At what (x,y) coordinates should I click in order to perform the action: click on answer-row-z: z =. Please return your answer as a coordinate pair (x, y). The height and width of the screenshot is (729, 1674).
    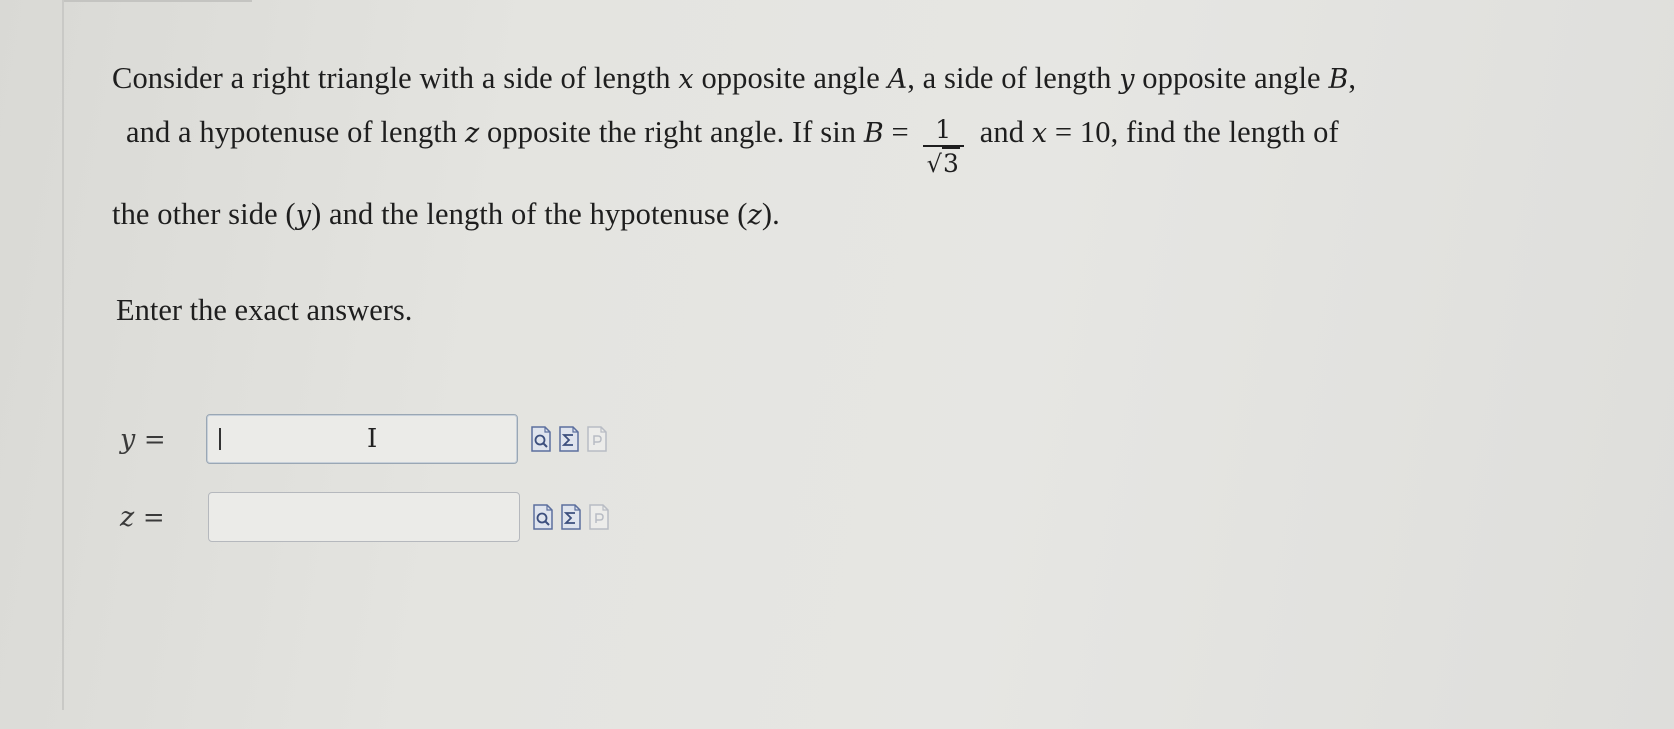
    Looking at the image, I should click on (365, 517).